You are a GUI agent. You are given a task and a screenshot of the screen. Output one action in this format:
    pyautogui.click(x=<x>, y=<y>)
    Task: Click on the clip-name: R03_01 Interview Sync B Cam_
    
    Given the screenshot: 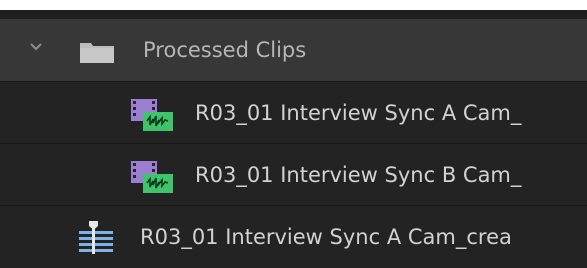 What is the action you would take?
    pyautogui.click(x=358, y=175)
    